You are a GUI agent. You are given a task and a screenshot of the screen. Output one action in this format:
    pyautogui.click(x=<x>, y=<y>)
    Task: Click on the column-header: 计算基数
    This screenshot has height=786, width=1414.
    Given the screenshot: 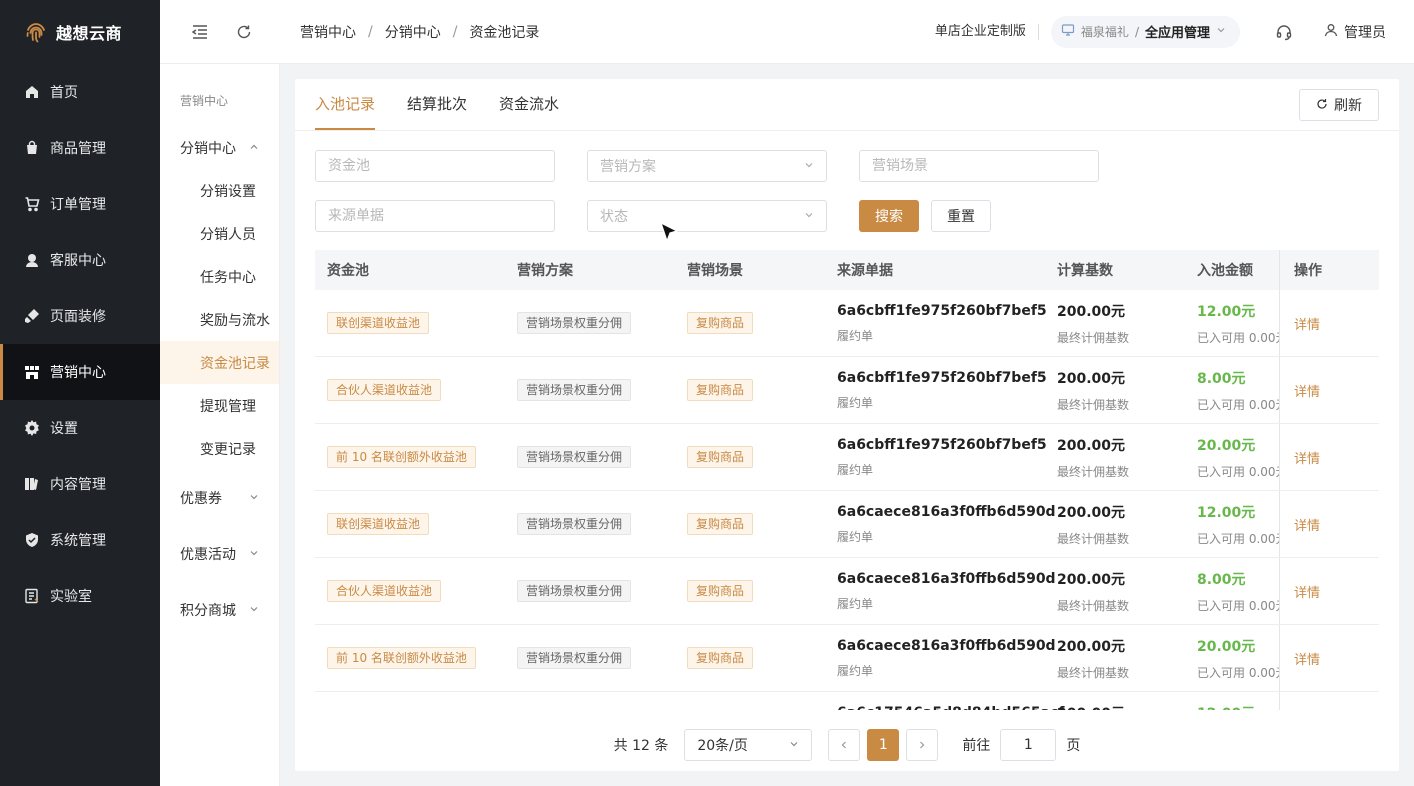 What is the action you would take?
    pyautogui.click(x=1085, y=271)
    